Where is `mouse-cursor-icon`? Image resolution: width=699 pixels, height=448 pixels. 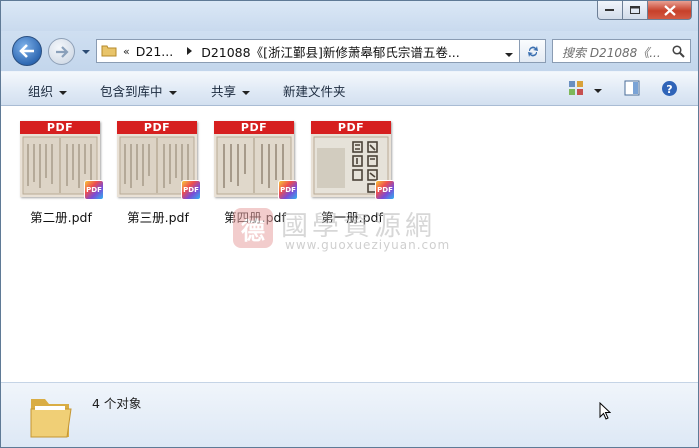
mouse-cursor-icon is located at coordinates (605, 412).